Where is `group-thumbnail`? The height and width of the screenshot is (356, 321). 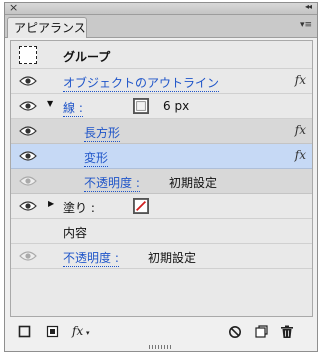
group-thumbnail is located at coordinates (28, 55).